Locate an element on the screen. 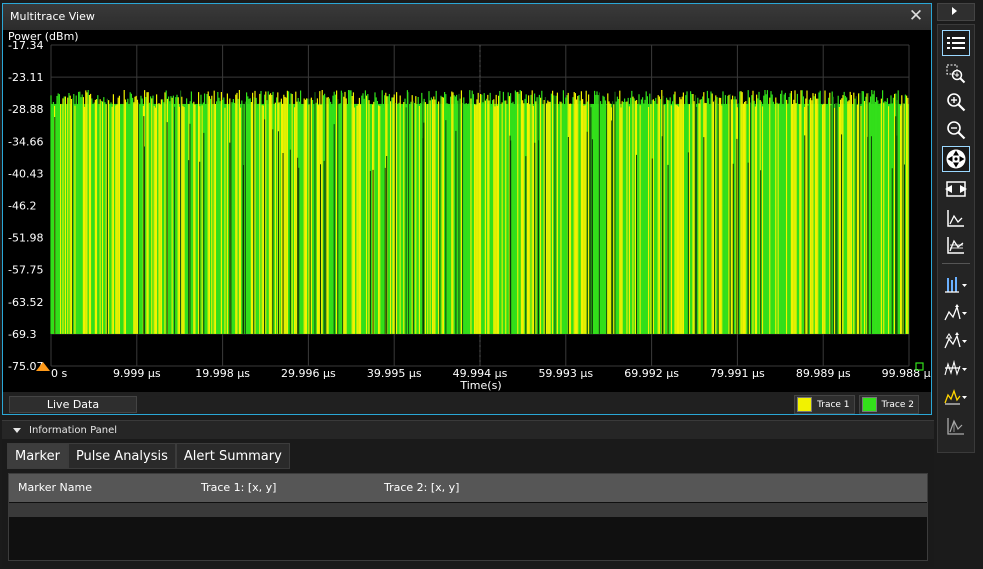 This screenshot has height=569, width=983. y-tick-label: -23.11 is located at coordinates (25, 77).